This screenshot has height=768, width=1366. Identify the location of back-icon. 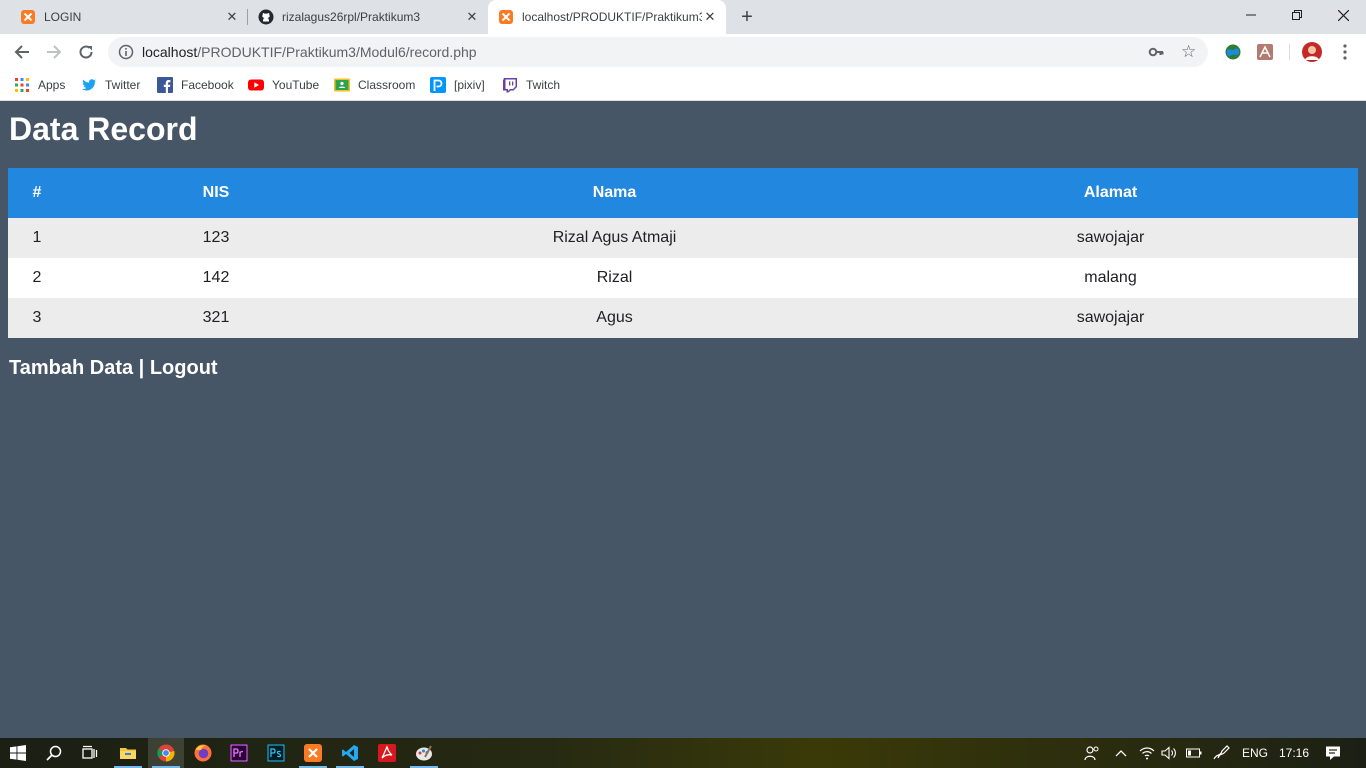
(22, 52).